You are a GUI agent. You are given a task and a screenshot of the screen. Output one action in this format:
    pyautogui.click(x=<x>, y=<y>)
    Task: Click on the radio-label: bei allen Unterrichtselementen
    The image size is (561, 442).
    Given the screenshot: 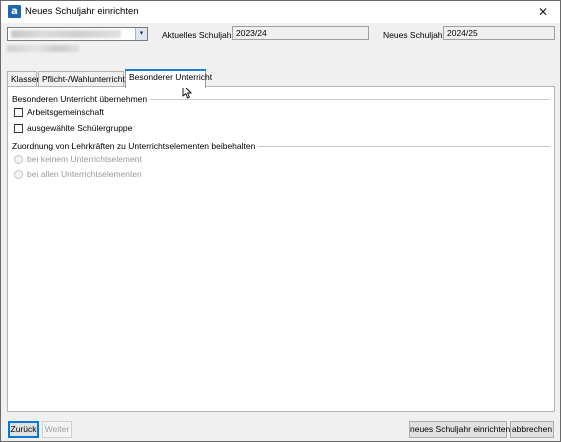 What is the action you would take?
    pyautogui.click(x=84, y=174)
    